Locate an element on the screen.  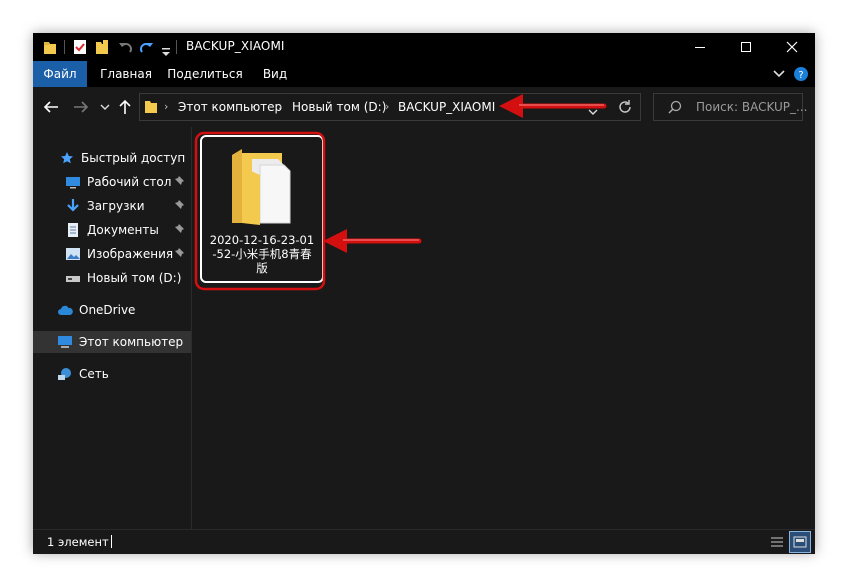
help-icon: ? is located at coordinates (801, 74).